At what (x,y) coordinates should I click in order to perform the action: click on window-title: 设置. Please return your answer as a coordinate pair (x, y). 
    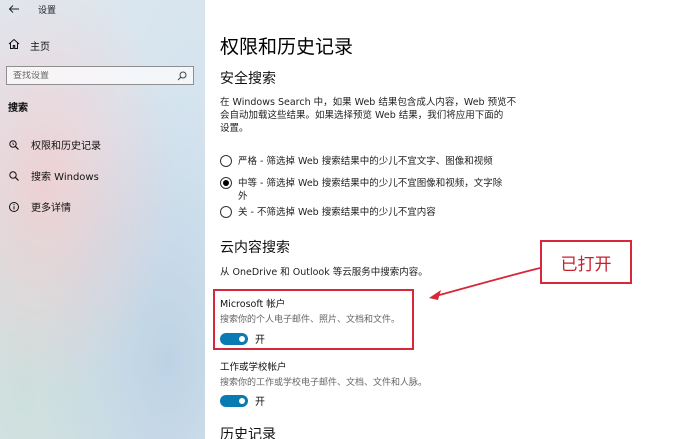
    Looking at the image, I should click on (47, 10).